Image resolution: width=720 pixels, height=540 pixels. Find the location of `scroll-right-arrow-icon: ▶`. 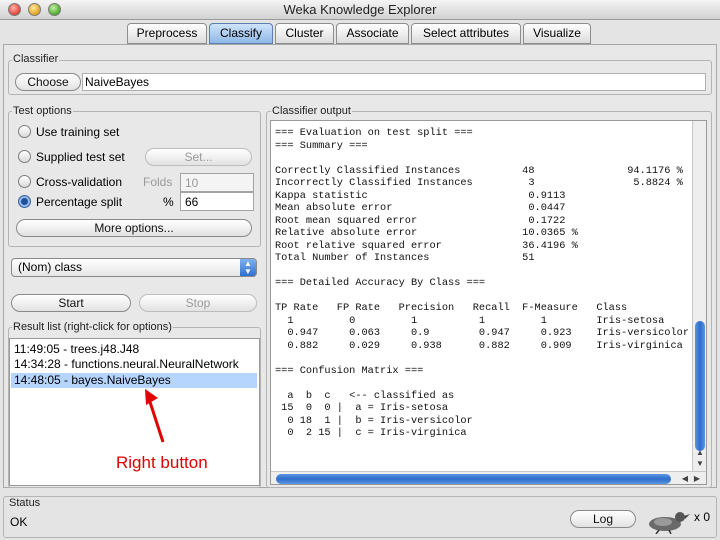

scroll-right-arrow-icon: ▶ is located at coordinates (697, 478).